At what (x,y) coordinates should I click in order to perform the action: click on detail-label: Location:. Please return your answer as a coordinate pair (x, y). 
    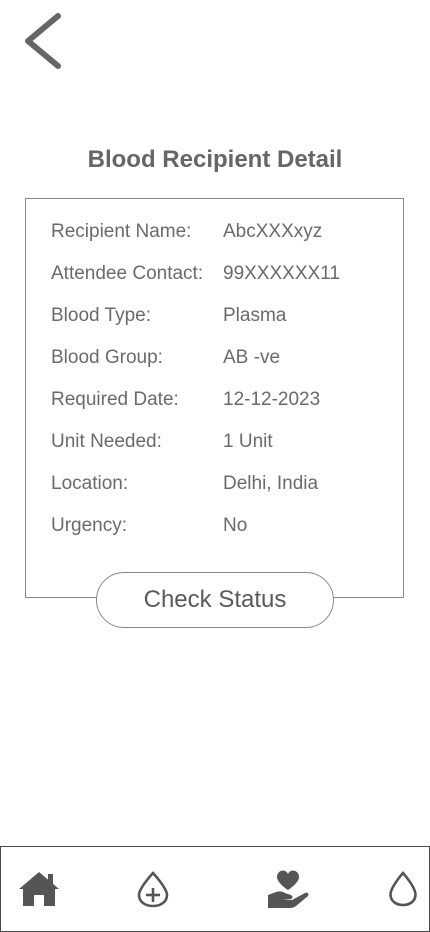
    Looking at the image, I should click on (90, 483).